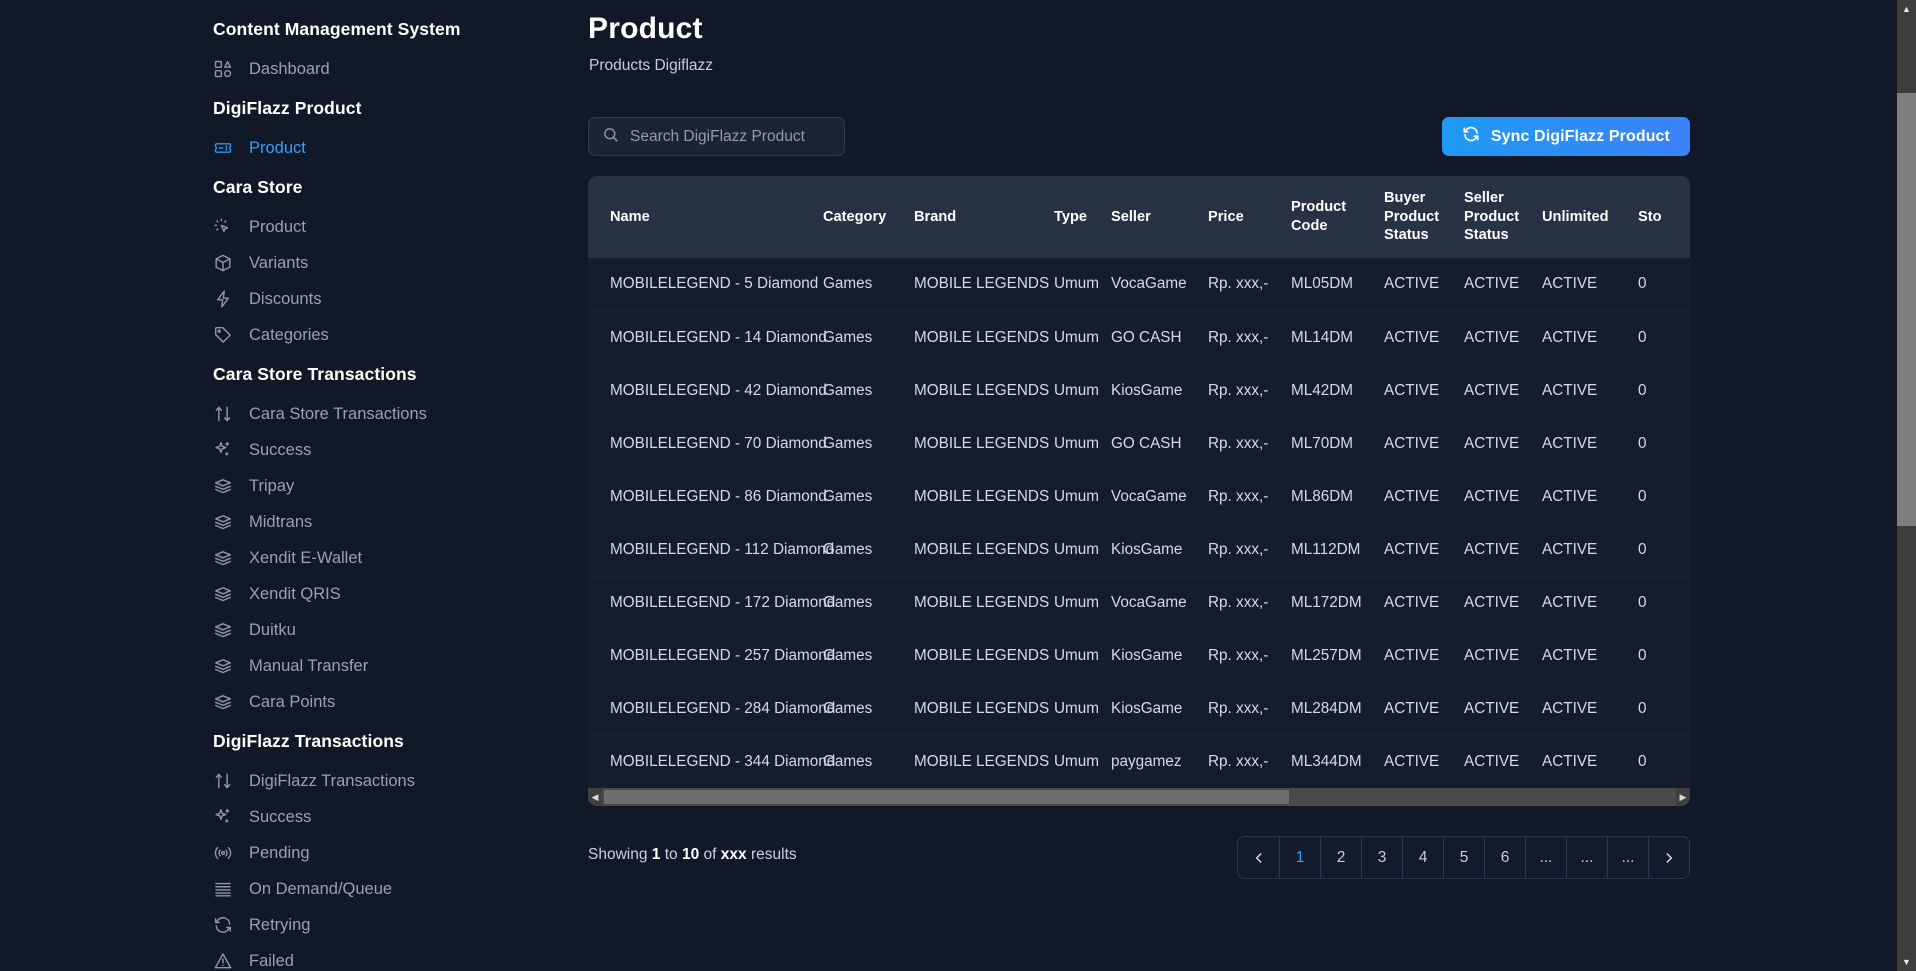 The image size is (1916, 971). What do you see at coordinates (294, 702) in the screenshot?
I see `sidebar-item-cara-points: Cara Points` at bounding box center [294, 702].